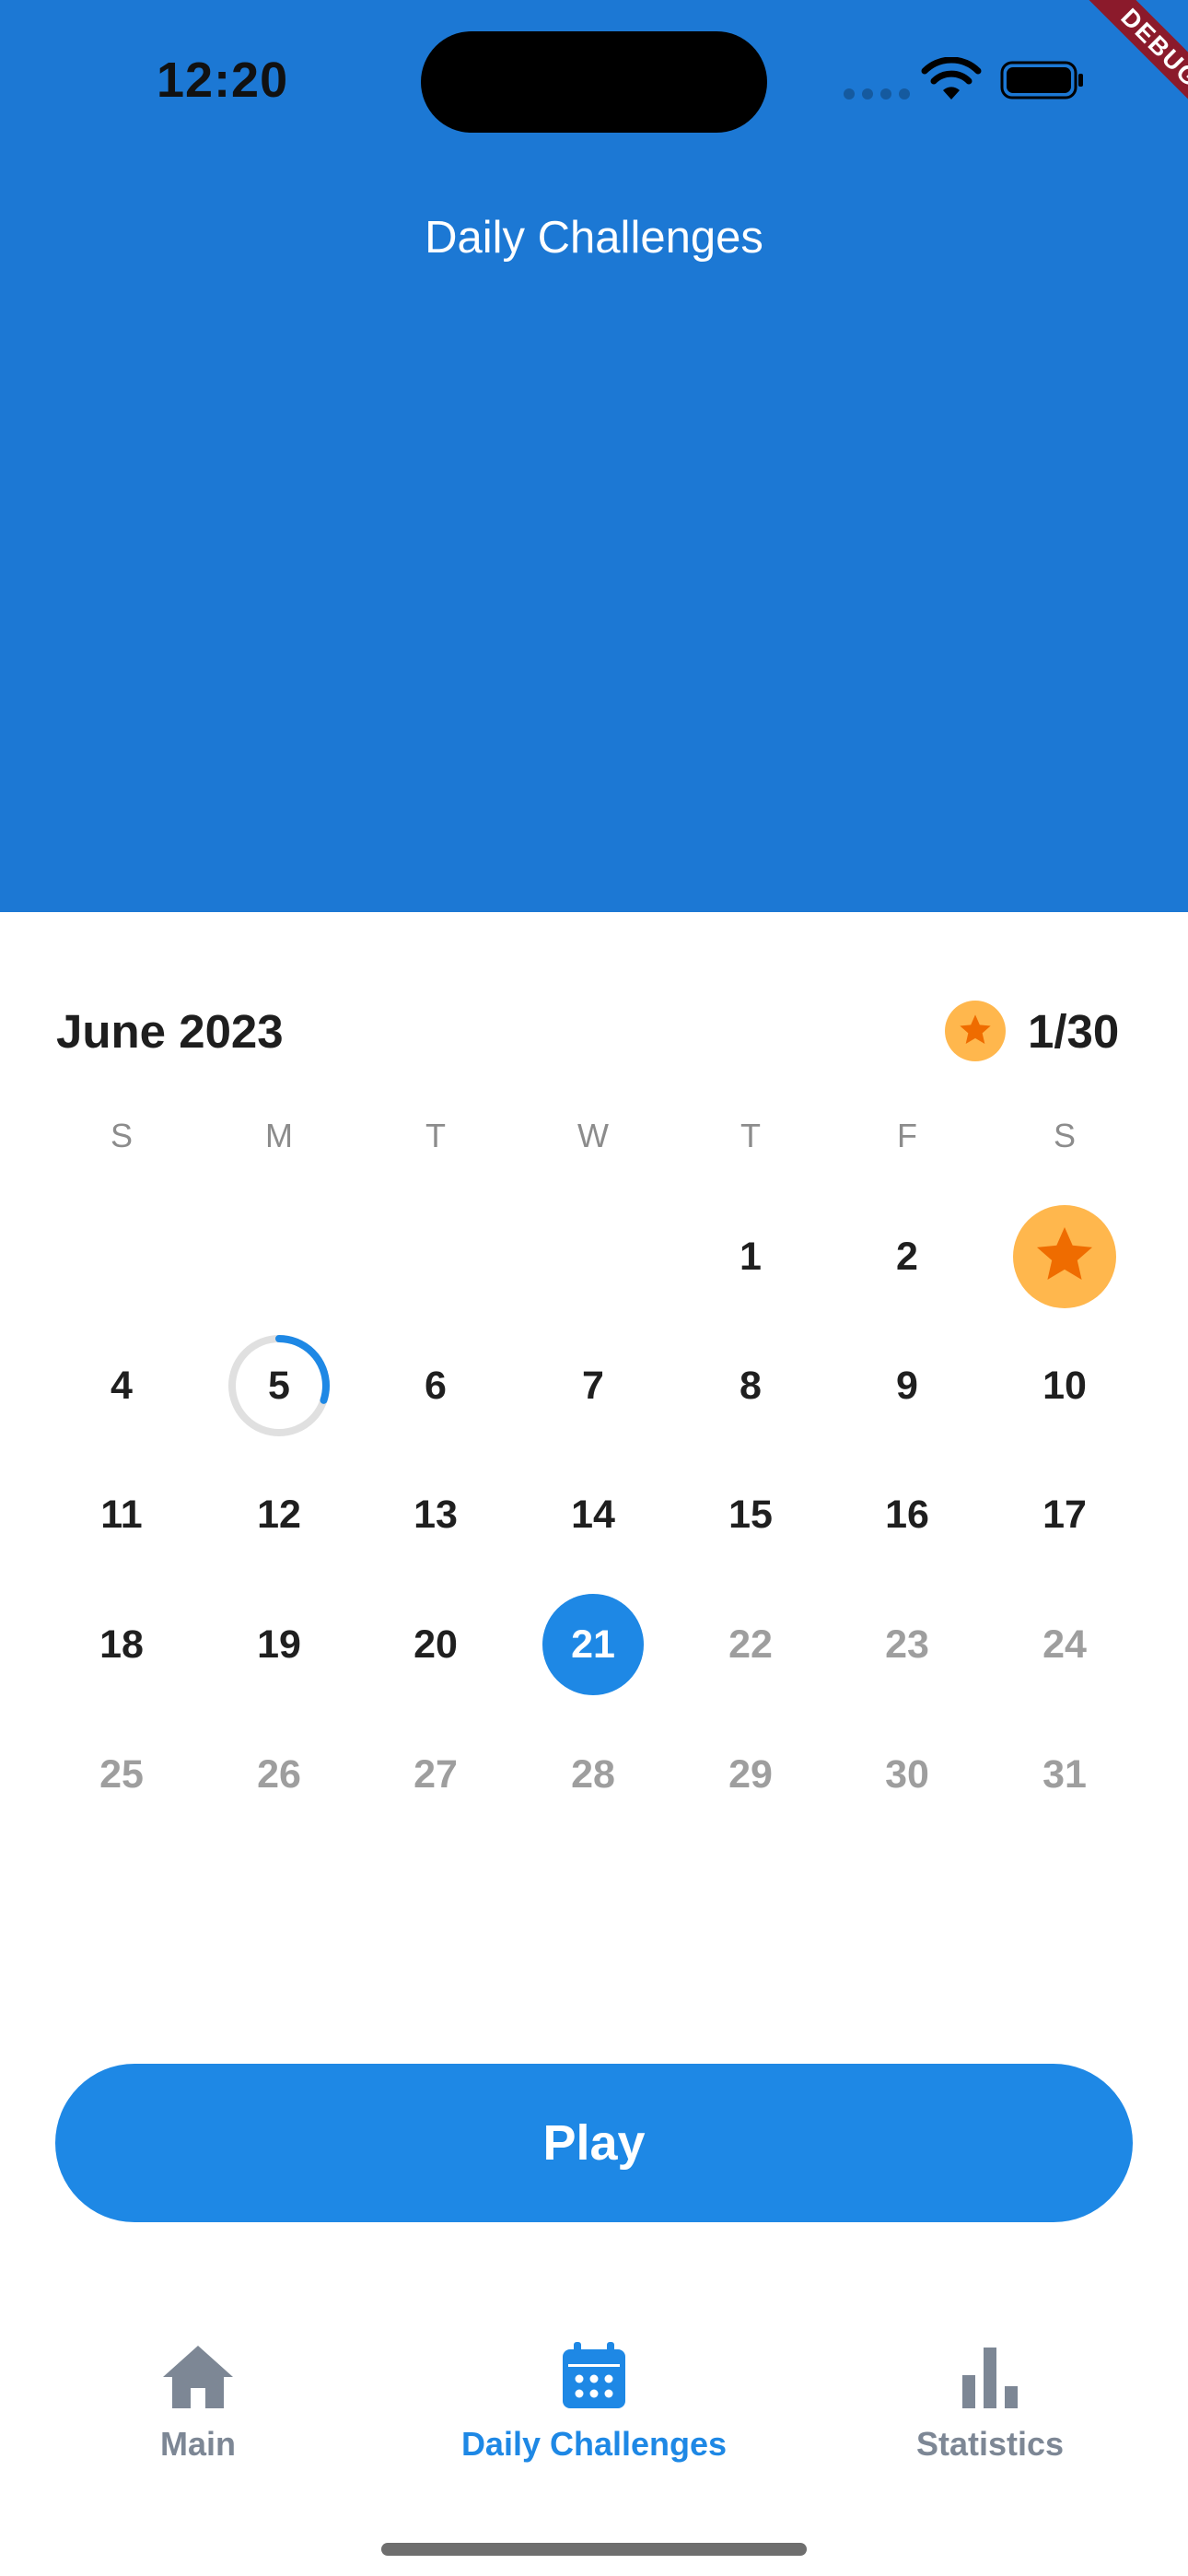 The width and height of the screenshot is (1188, 2576). I want to click on nav-label: Daily Challenges, so click(594, 2444).